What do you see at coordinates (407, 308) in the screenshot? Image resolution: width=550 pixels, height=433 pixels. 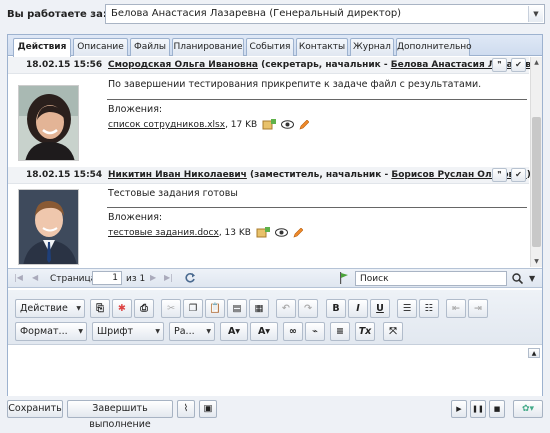 I see `numbered-list-icon: ☰` at bounding box center [407, 308].